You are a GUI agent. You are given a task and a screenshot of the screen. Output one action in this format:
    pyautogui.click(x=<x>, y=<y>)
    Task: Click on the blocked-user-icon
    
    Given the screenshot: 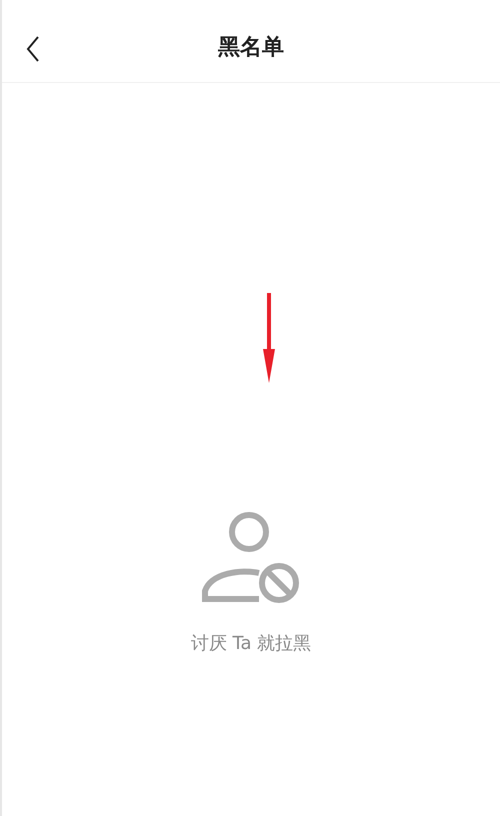 What is the action you would take?
    pyautogui.click(x=251, y=558)
    